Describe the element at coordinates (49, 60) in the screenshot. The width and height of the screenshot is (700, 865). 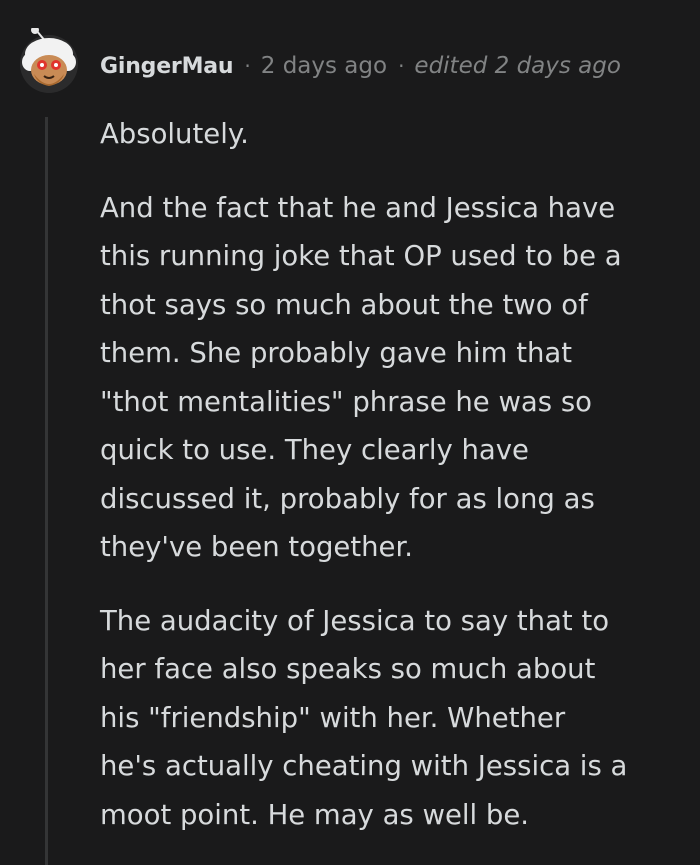
I see `snoo-avatar-icon` at that location.